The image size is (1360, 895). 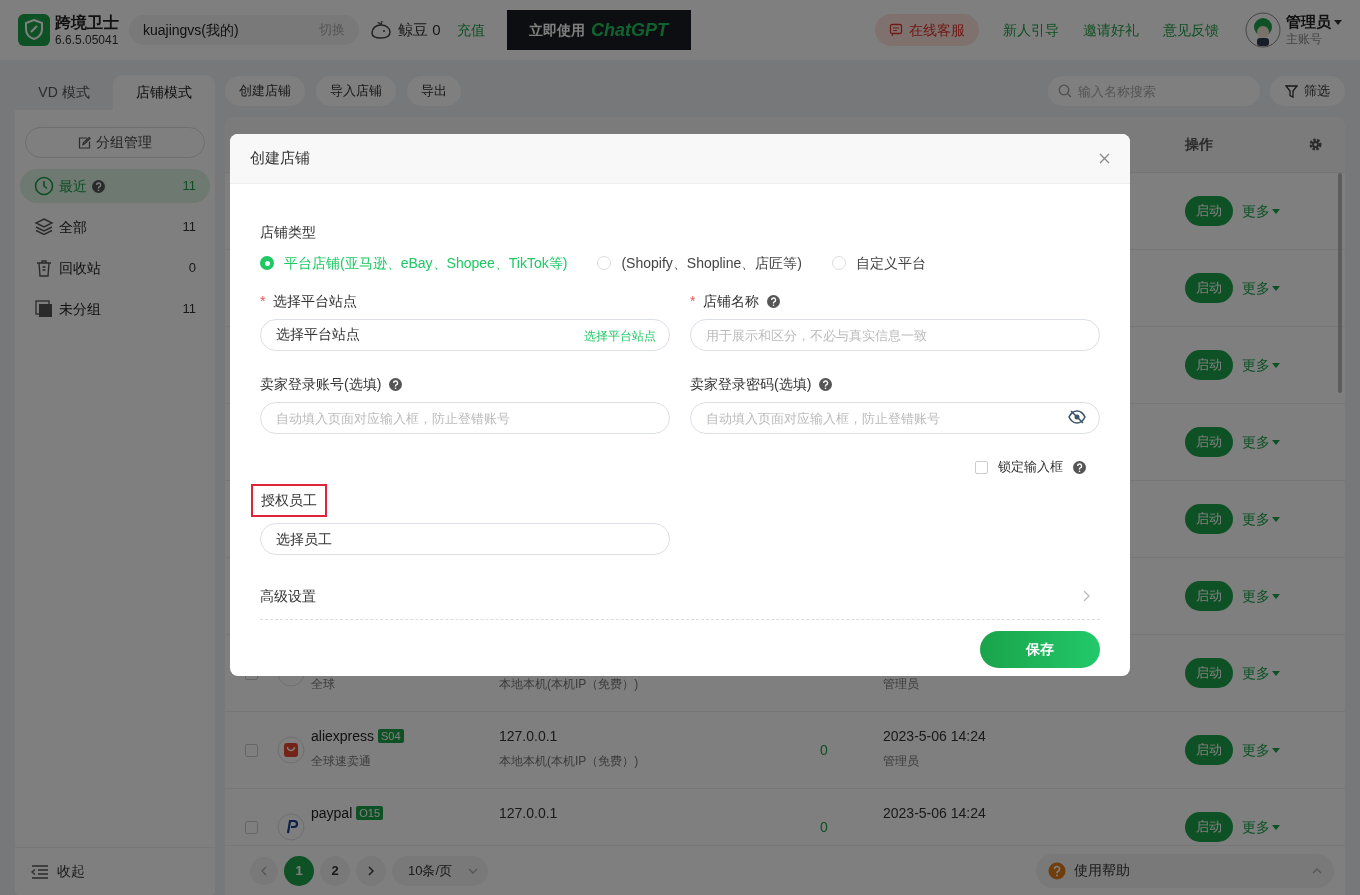 I want to click on store-type-radio: 平台店铺(亚马逊、eBay、Shopee、TikTok等), so click(x=414, y=263).